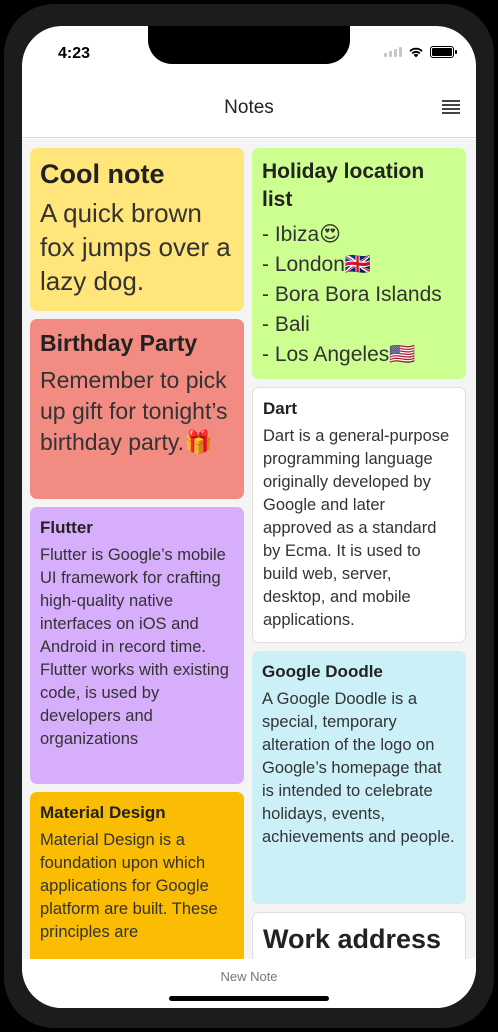  I want to click on note-card-work-address: Work address, so click(359, 935).